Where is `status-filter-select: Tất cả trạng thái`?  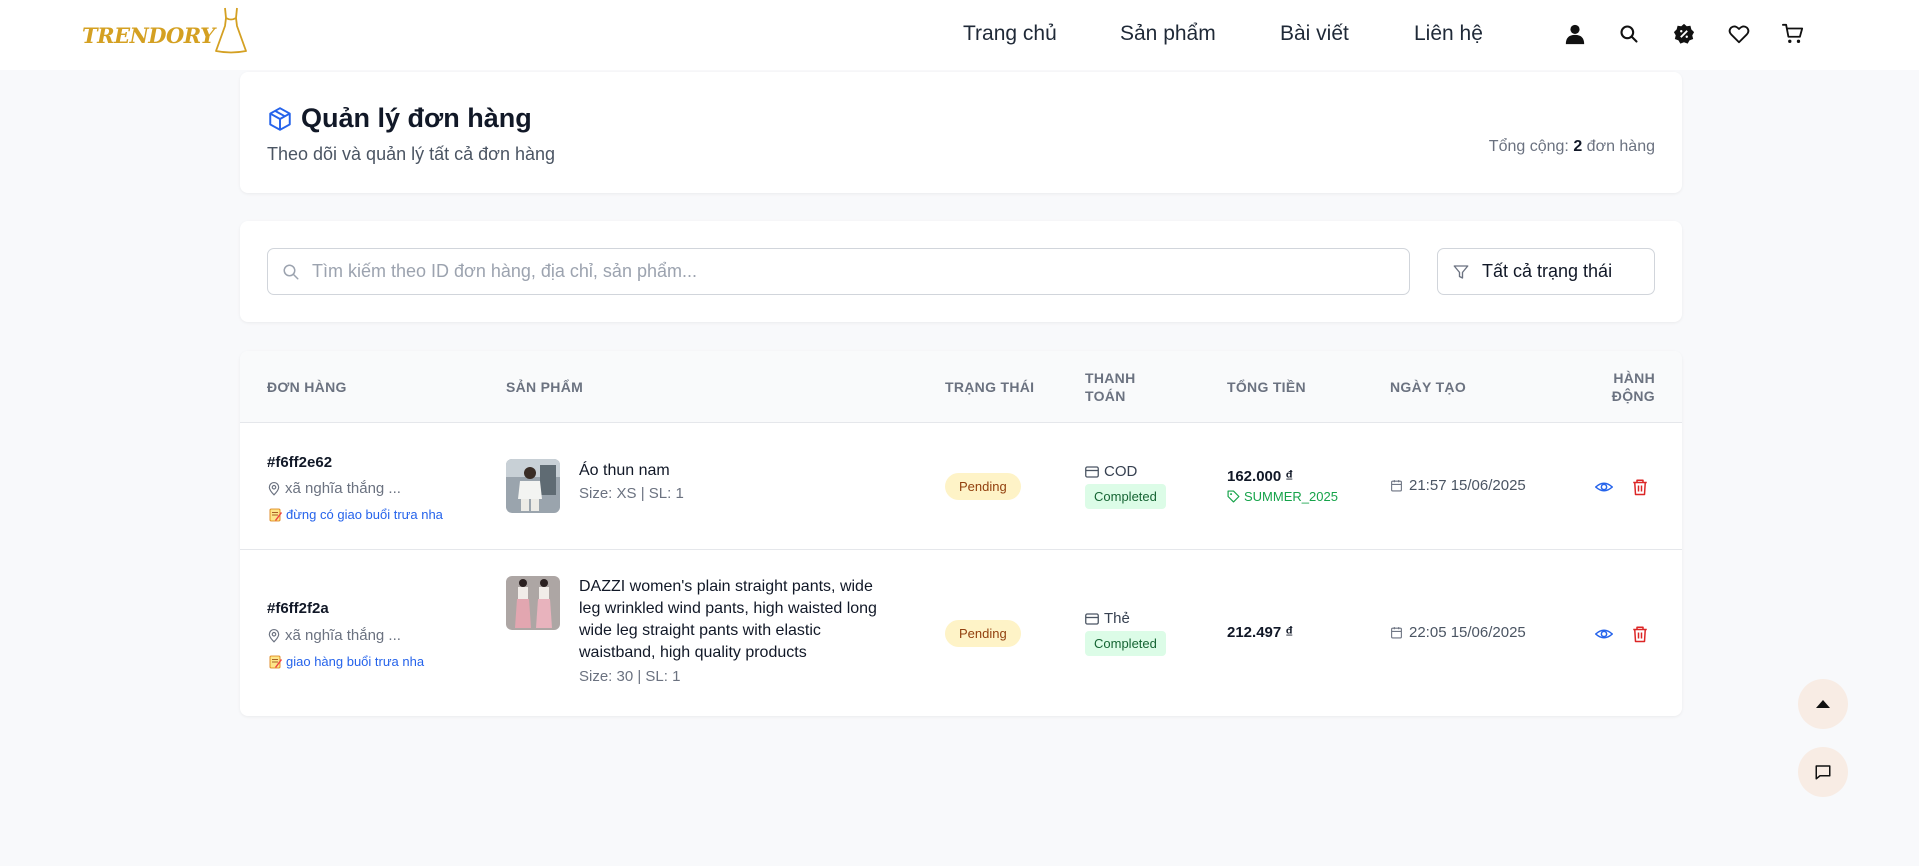 status-filter-select: Tất cả trạng thái is located at coordinates (1546, 271).